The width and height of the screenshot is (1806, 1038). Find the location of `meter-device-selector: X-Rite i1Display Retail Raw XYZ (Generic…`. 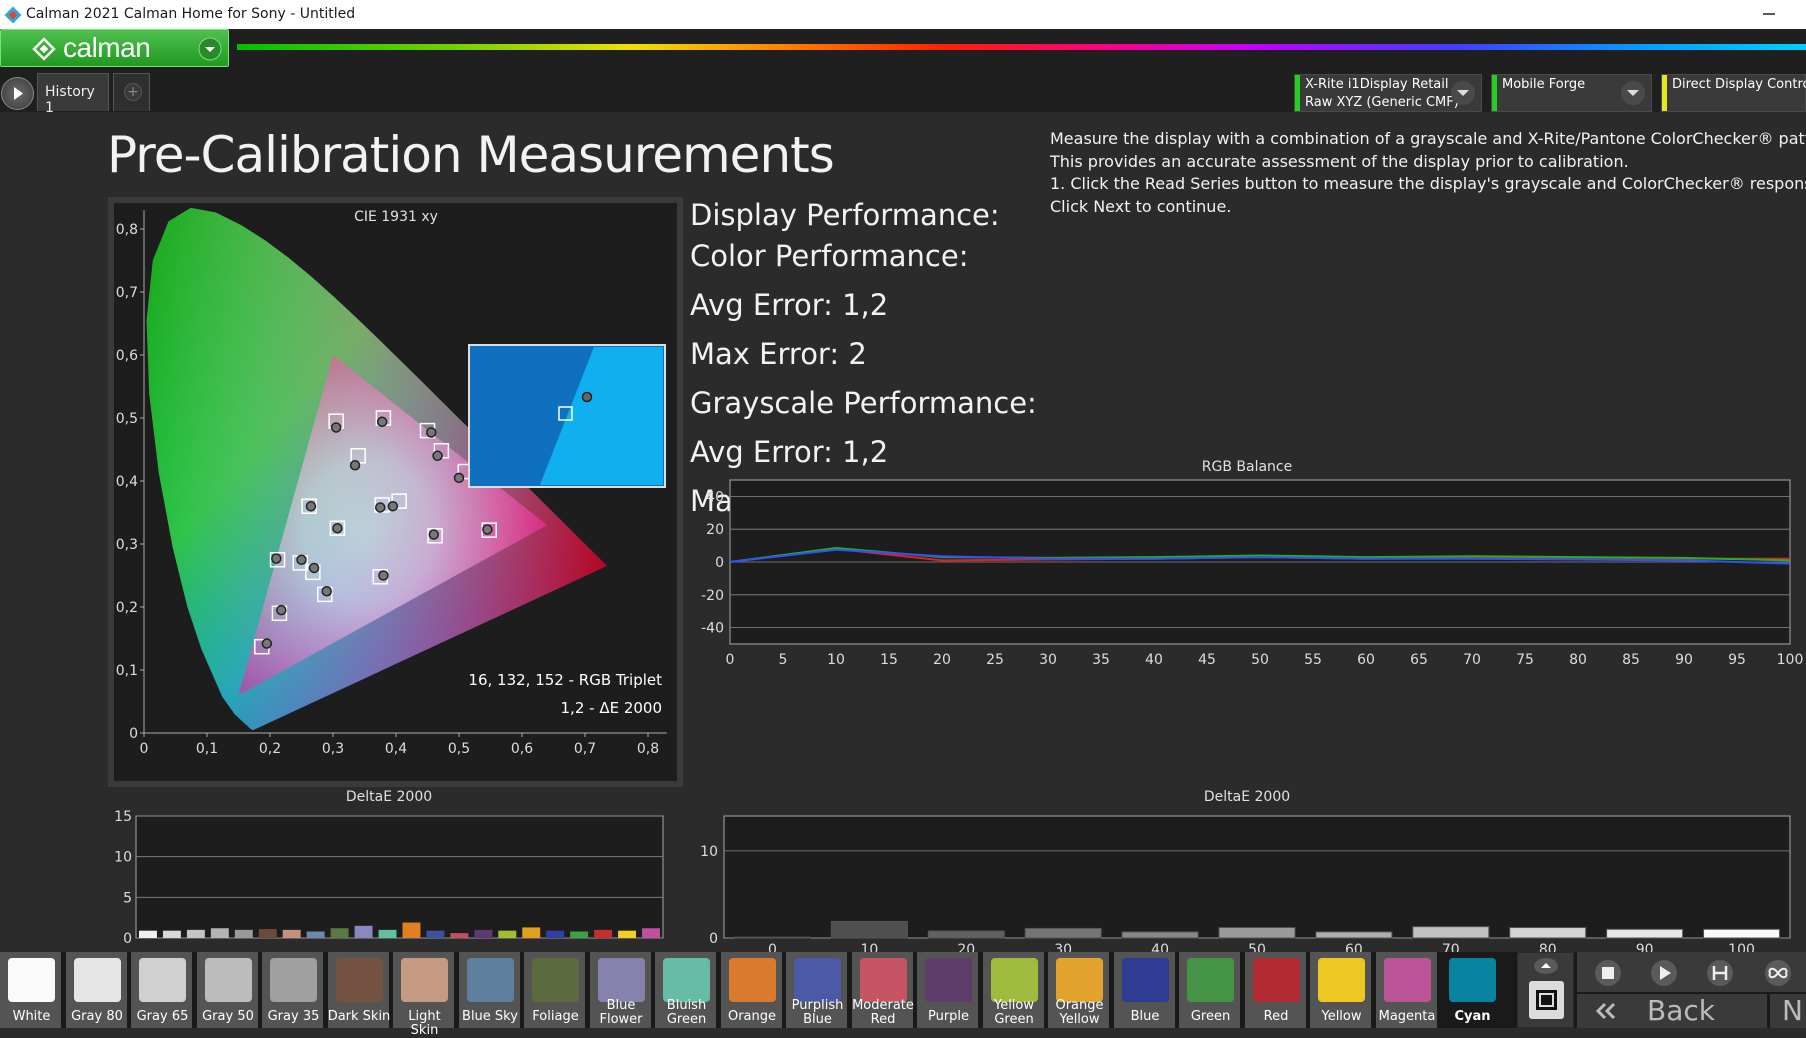

meter-device-selector: X-Rite i1Display Retail Raw XYZ (Generic… is located at coordinates (1388, 93).